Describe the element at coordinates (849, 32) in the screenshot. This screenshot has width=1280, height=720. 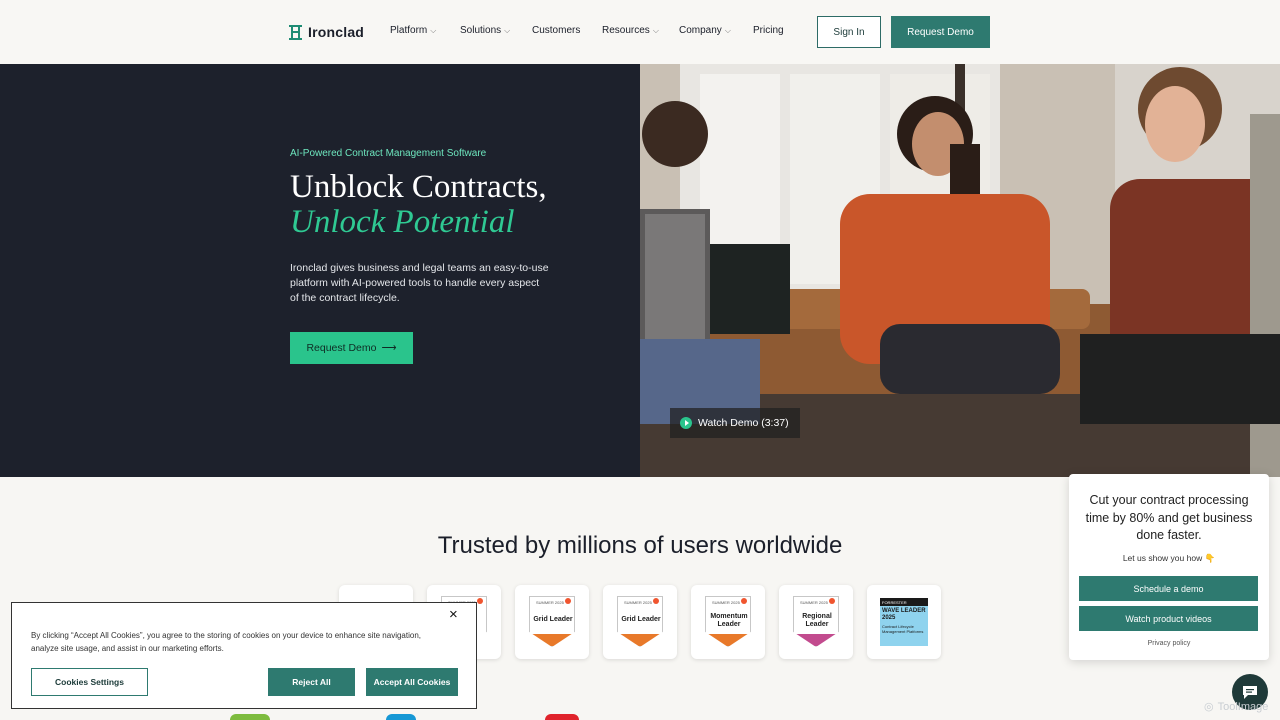
I see `sign-in-button: Sign In` at that location.